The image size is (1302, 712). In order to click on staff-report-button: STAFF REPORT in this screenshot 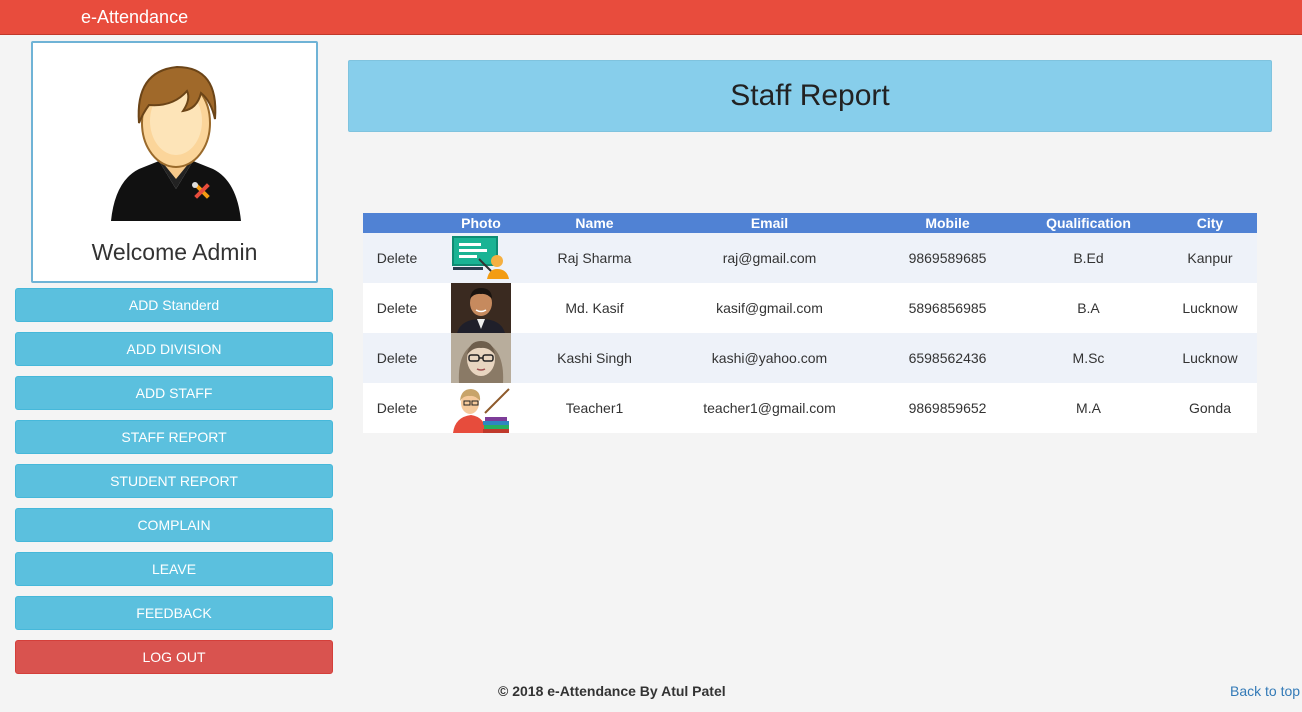, I will do `click(174, 437)`.